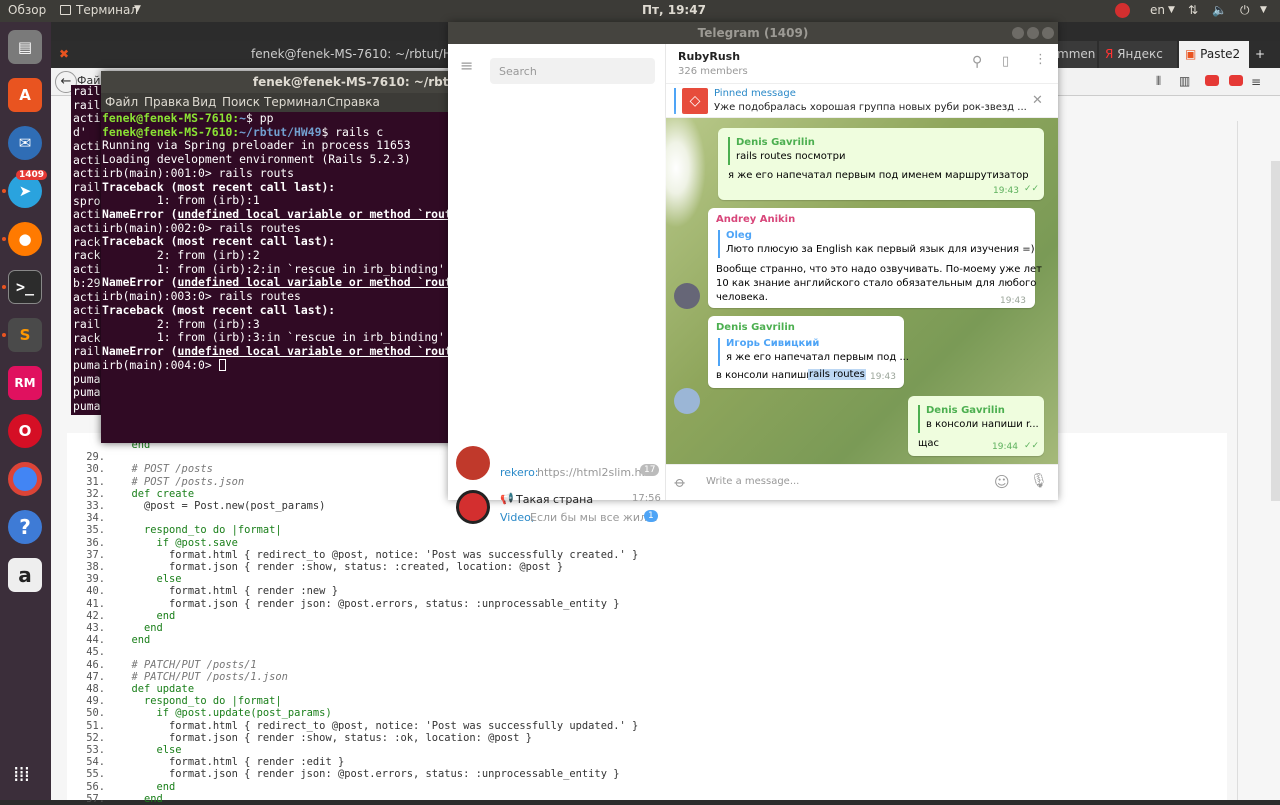  I want to click on menu-search: Поиск, so click(241, 102).